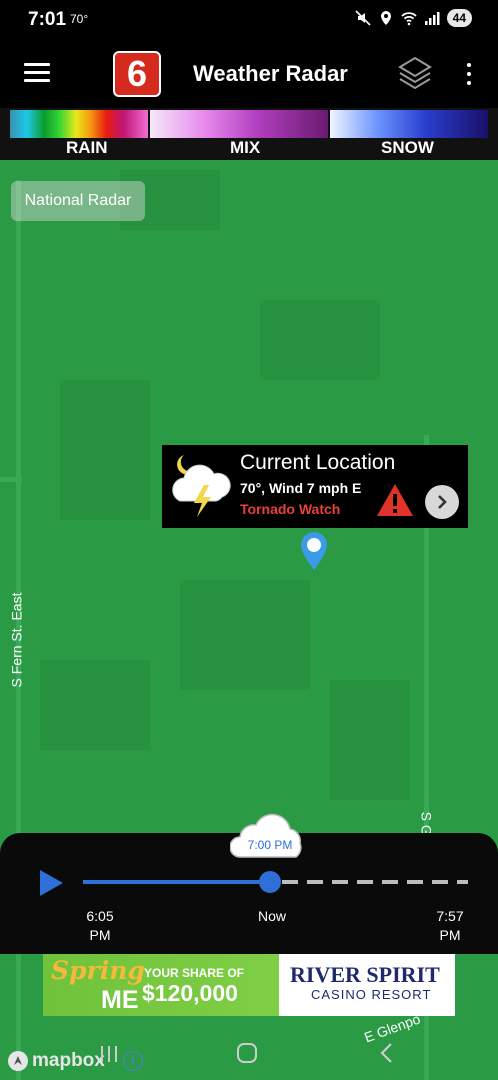  Describe the element at coordinates (120, 1000) in the screenshot. I see `ad-me: ME` at that location.